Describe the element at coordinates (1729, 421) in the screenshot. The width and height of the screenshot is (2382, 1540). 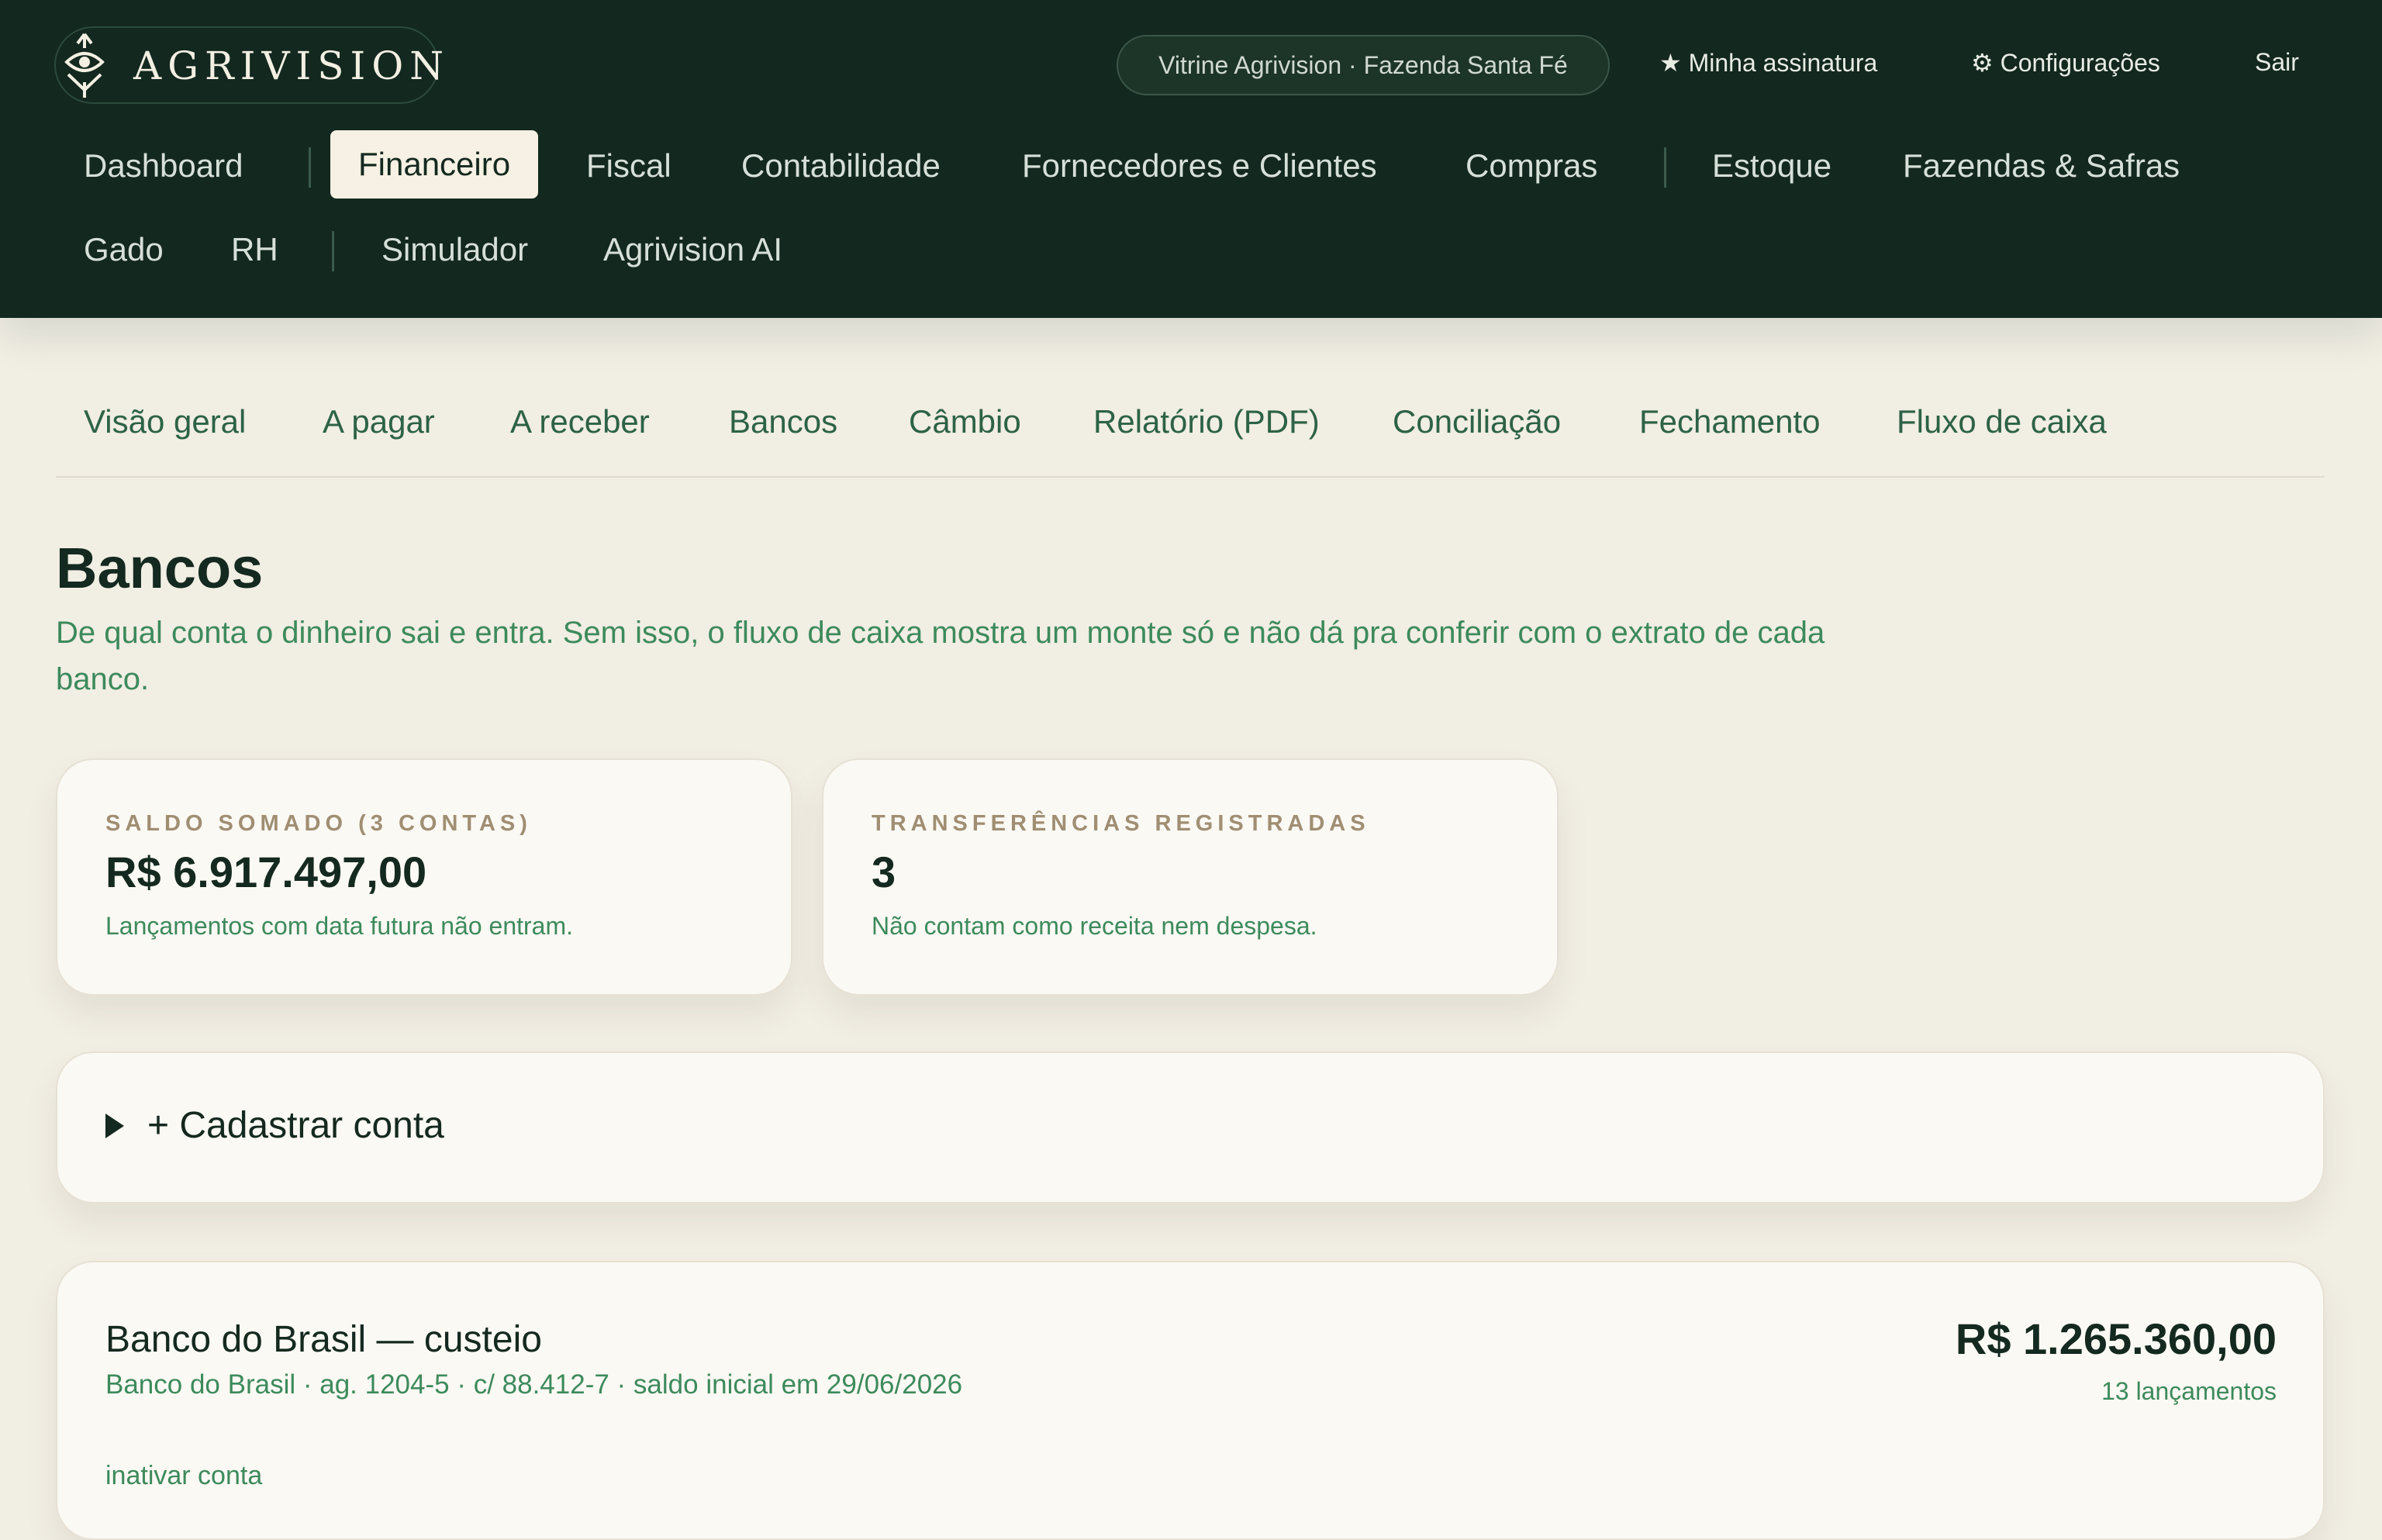
I see `subnav-fechamento: Fechamento` at that location.